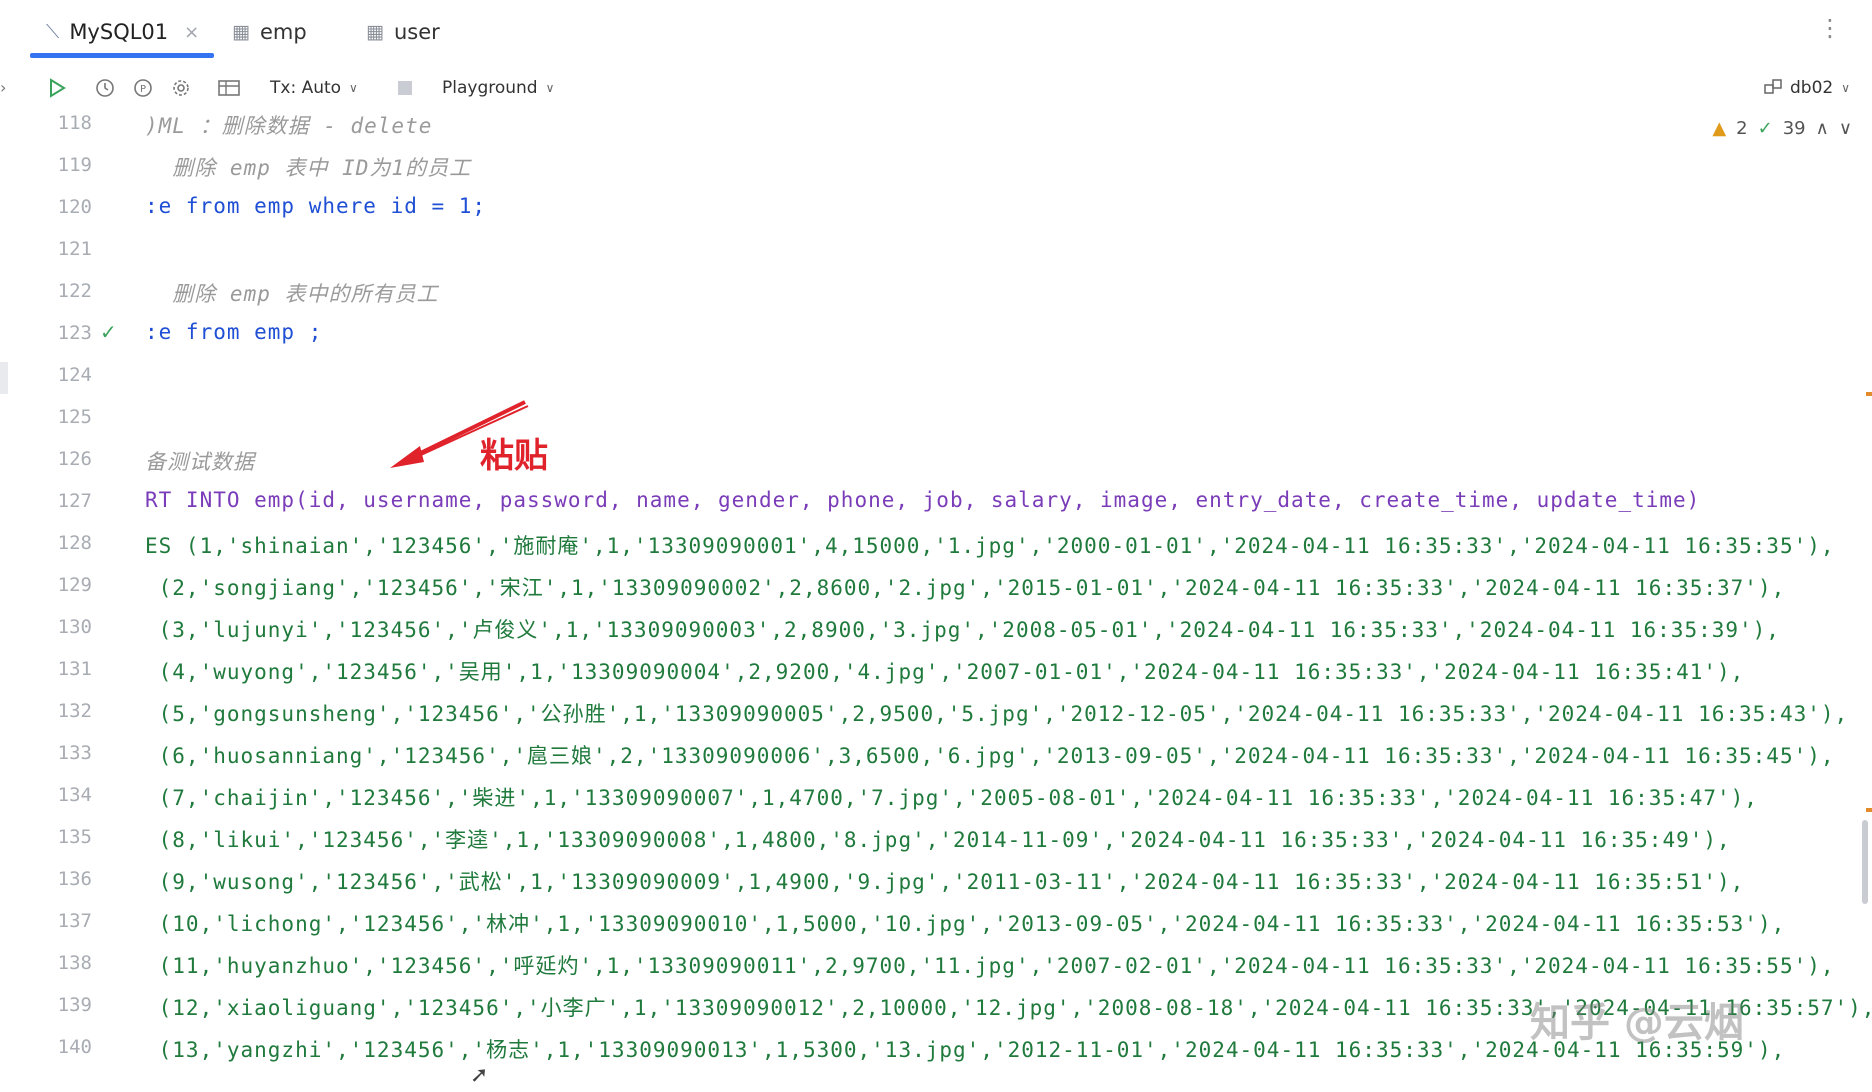  I want to click on code-text: 删除 emp 表中 ID为1的员工, so click(308, 168).